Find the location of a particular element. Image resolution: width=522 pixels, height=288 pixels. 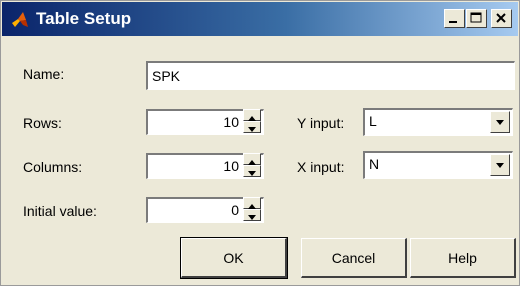

columns-spinner is located at coordinates (252, 166).